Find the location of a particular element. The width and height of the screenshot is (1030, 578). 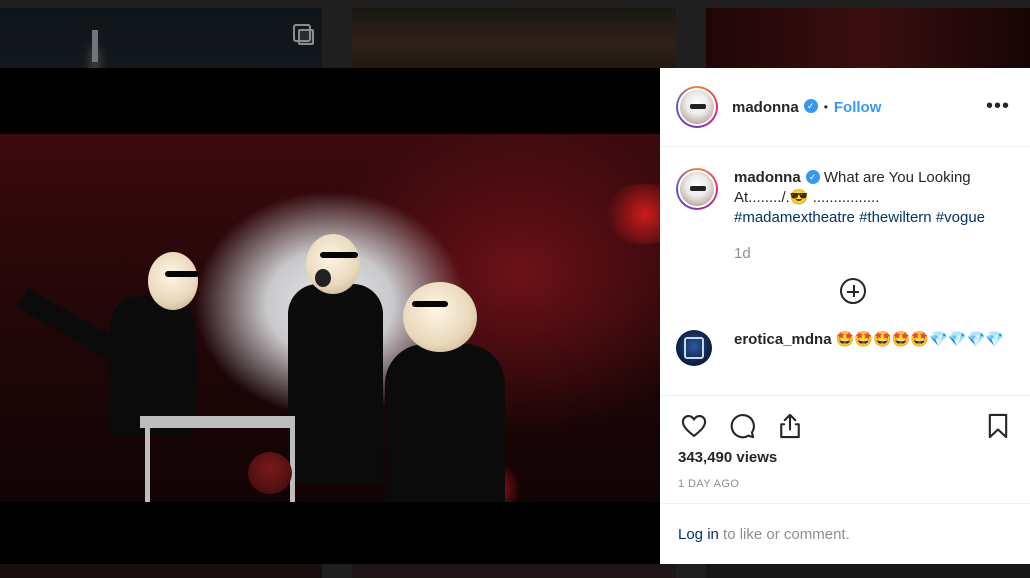

login-prompt-text: to like or comment. is located at coordinates (784, 534).